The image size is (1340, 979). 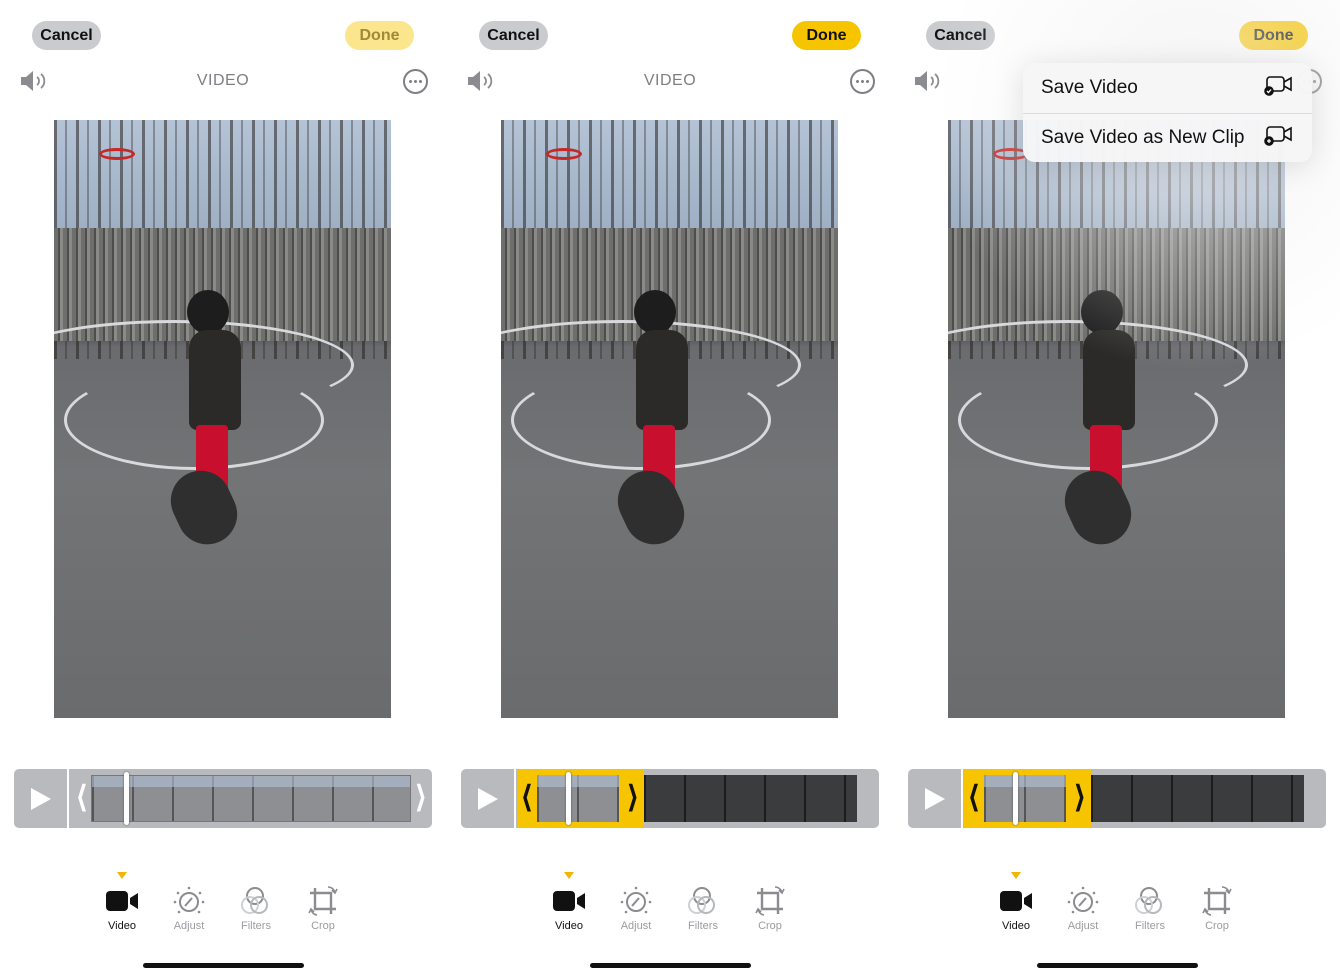 I want to click on menu-item-save-video: Save Video, so click(x=1167, y=88).